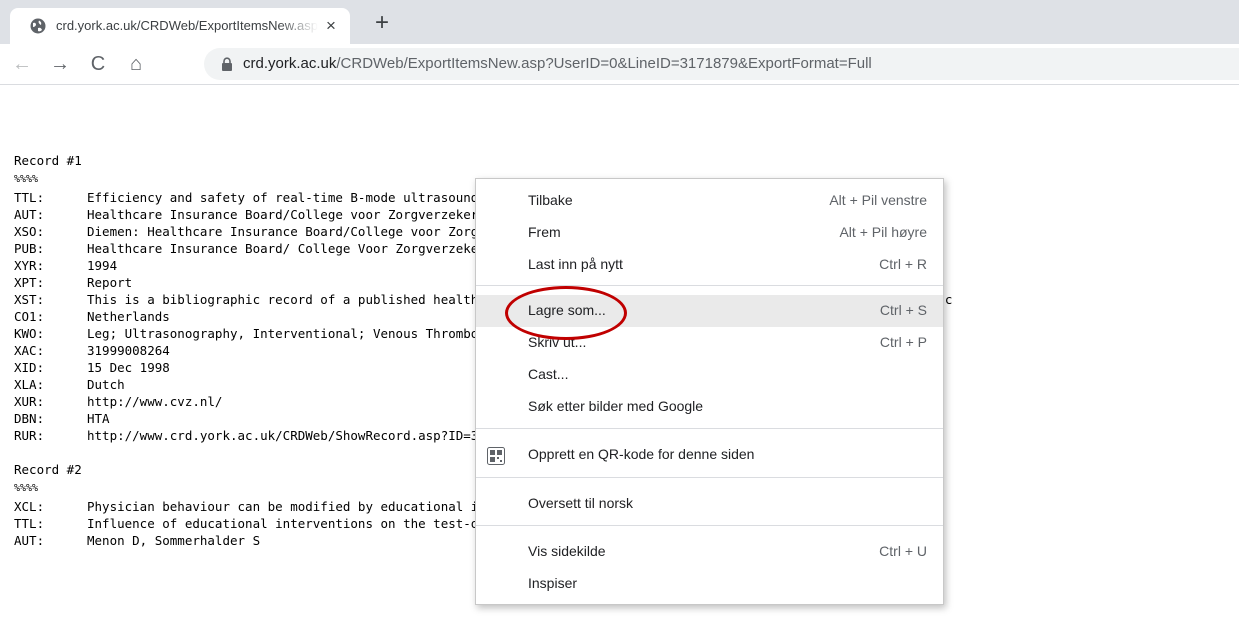 This screenshot has width=1239, height=630. Describe the element at coordinates (98, 418) in the screenshot. I see `field-value: HTA` at that location.